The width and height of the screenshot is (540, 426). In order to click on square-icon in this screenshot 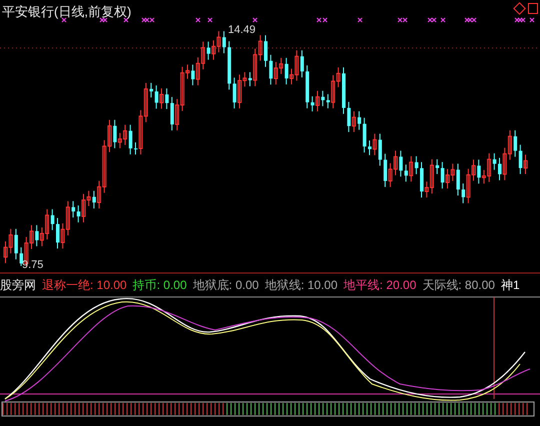, I will do `click(533, 8)`.